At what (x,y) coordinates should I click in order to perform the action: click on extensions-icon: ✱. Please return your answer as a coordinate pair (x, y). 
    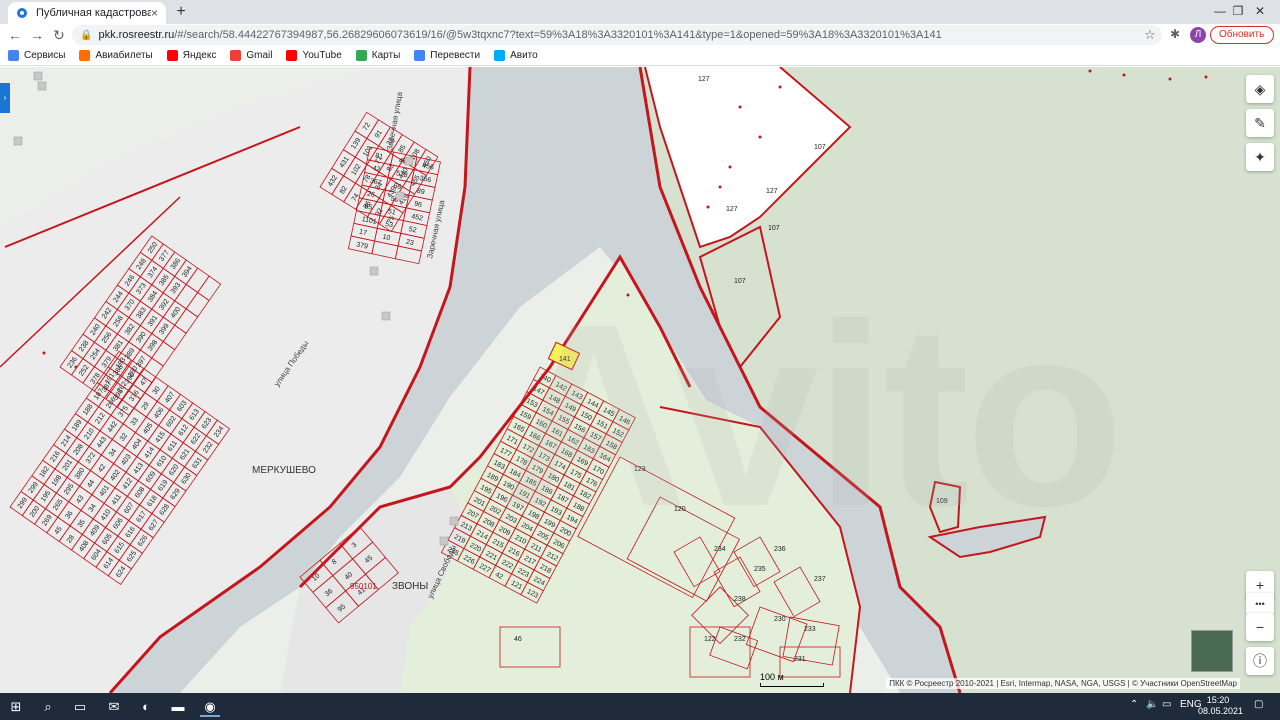
    Looking at the image, I should click on (1175, 34).